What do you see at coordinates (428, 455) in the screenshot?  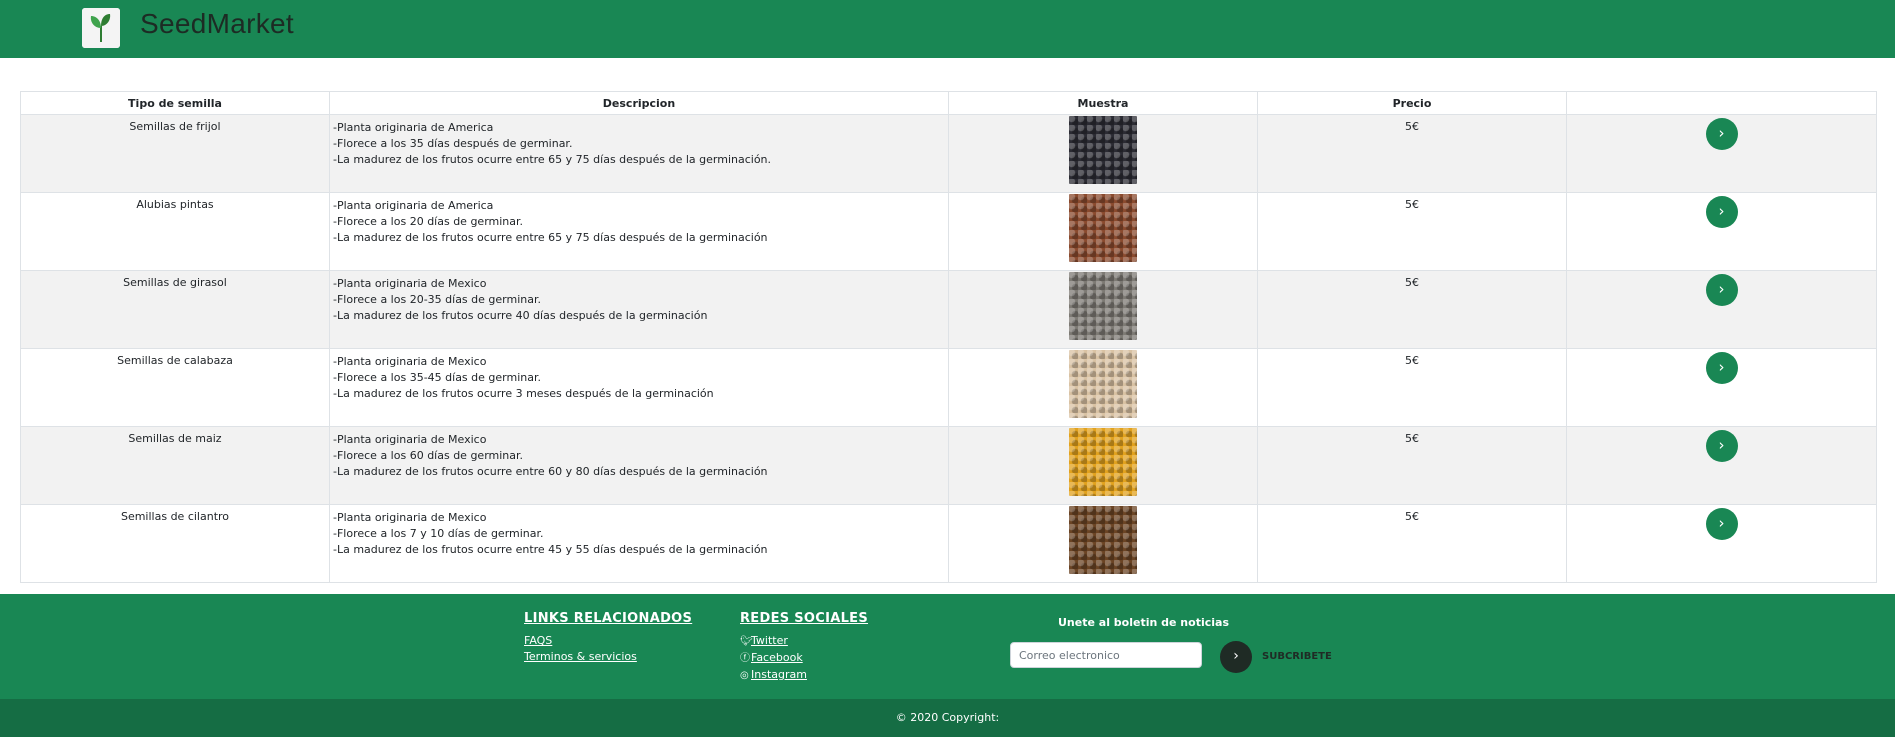 I see `description-line: -Florece a los 60 días de germinar.` at bounding box center [428, 455].